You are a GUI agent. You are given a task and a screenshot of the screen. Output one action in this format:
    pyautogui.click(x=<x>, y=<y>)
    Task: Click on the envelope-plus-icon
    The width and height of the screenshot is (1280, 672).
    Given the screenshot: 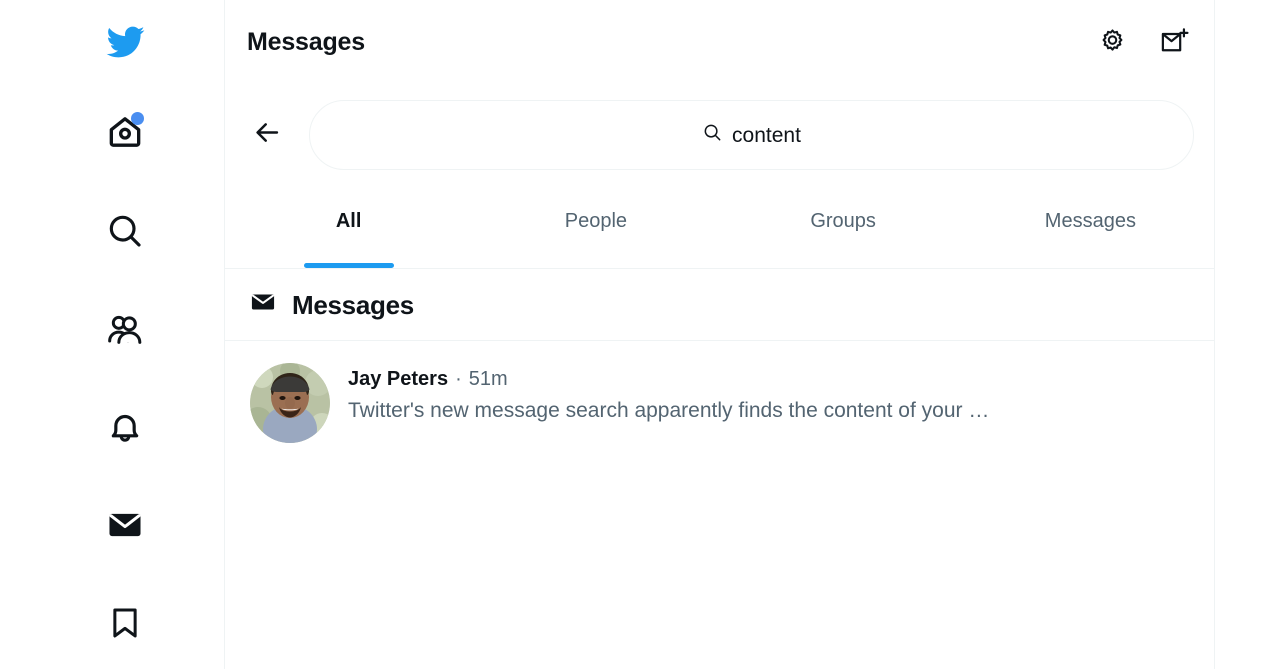 What is the action you would take?
    pyautogui.click(x=1174, y=43)
    